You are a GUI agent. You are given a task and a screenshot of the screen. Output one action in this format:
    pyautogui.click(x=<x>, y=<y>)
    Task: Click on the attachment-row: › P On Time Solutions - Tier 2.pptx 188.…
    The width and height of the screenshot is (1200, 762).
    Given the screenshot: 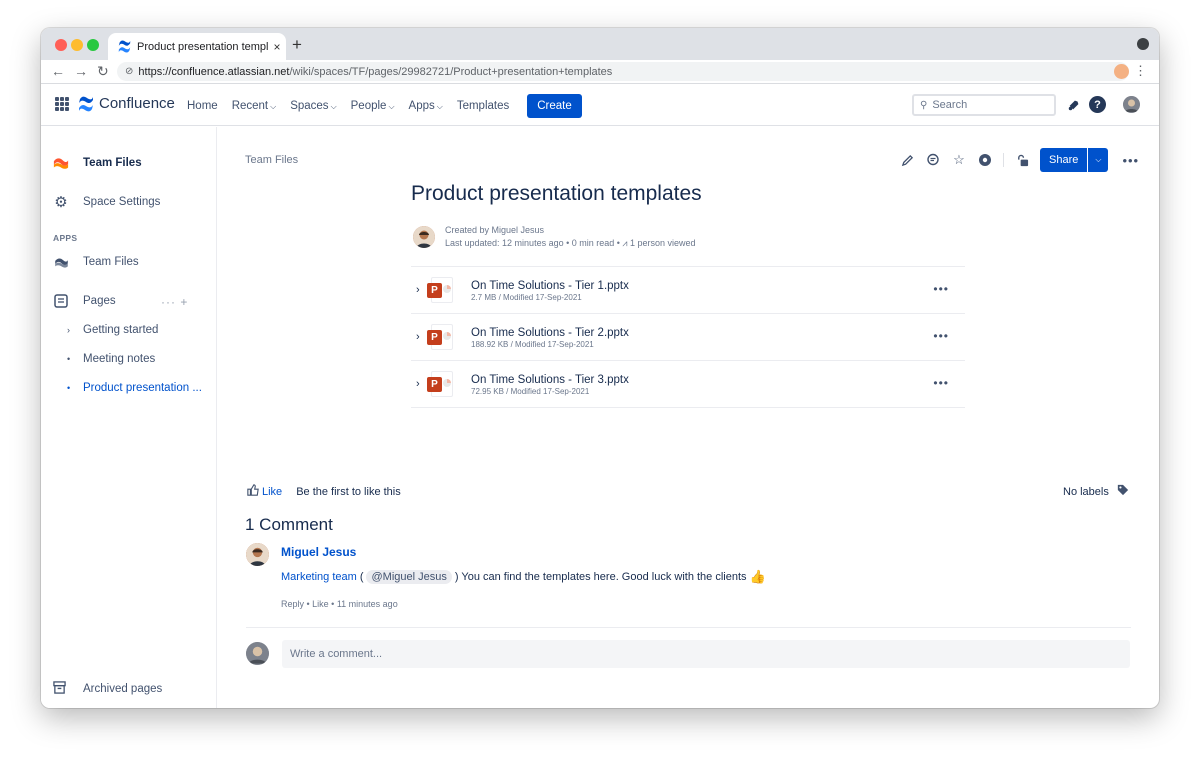 What is the action you would take?
    pyautogui.click(x=688, y=337)
    